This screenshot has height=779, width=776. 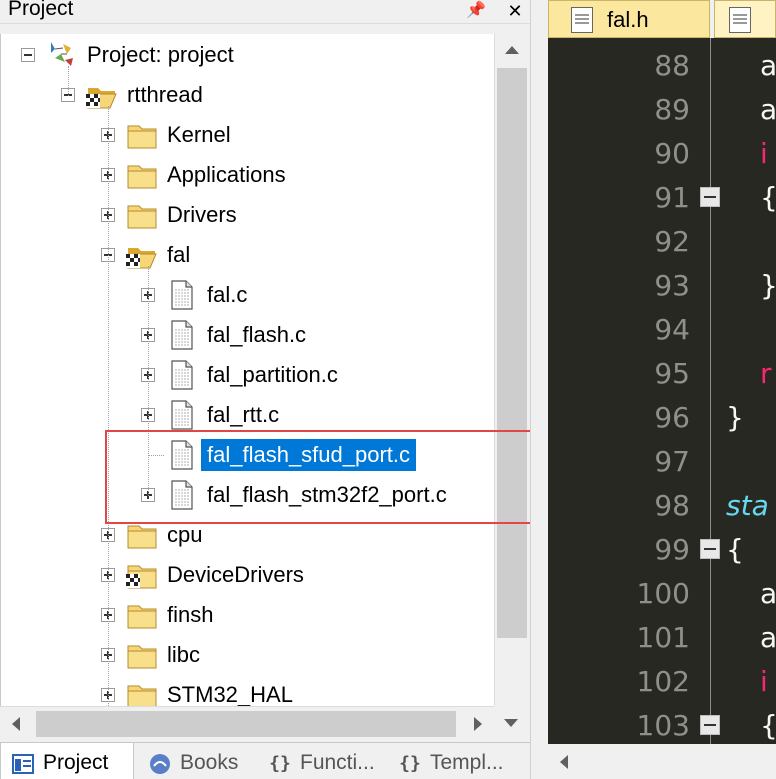 I want to click on editor-tabs: fal.h, so click(x=662, y=19).